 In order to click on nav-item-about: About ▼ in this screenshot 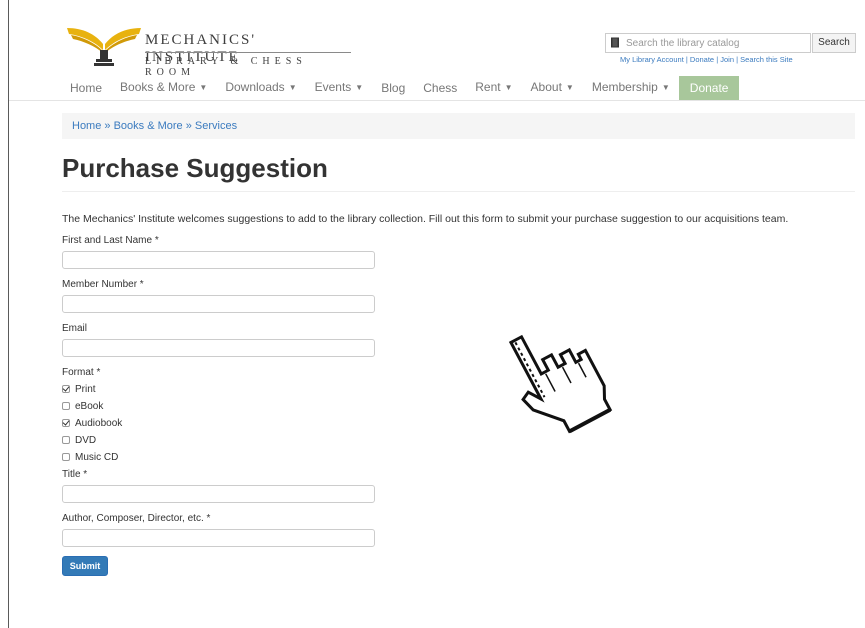, I will do `click(552, 88)`.